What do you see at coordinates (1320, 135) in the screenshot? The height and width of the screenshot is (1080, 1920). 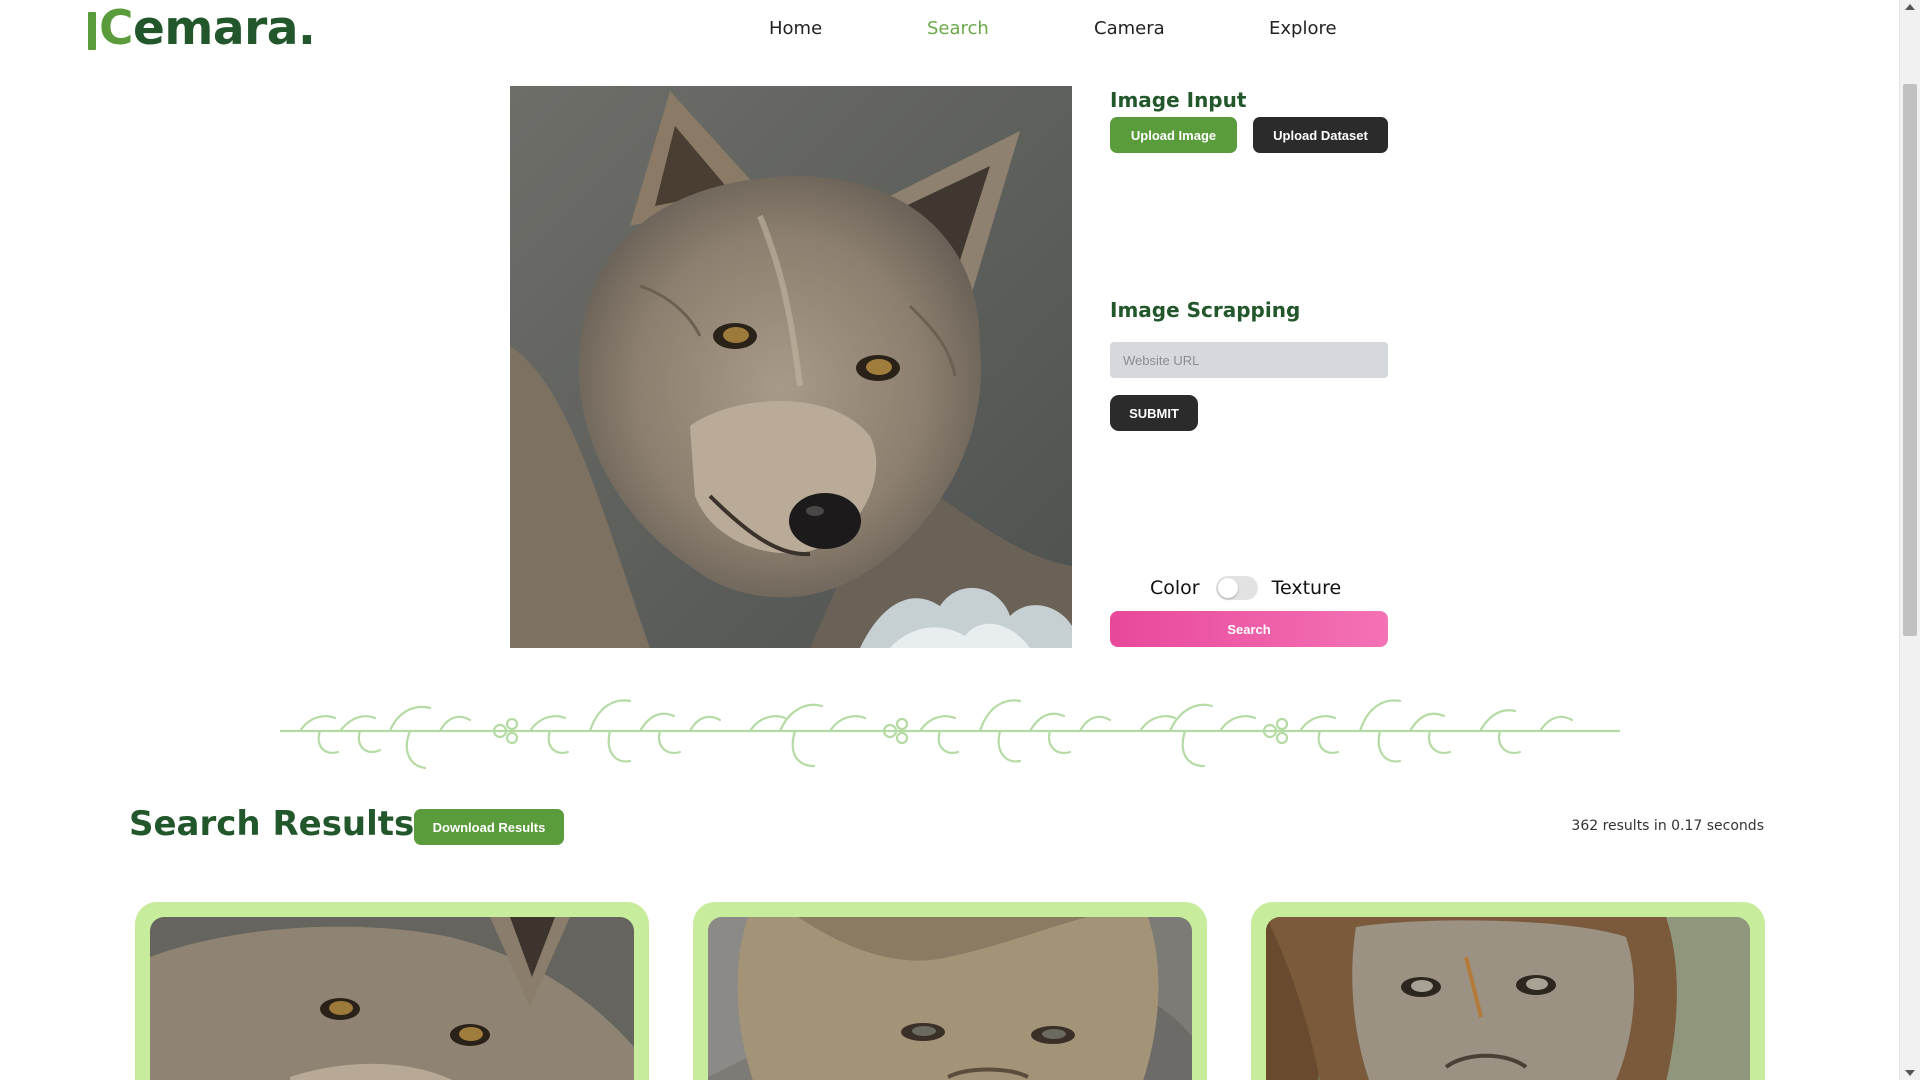 I see `upload-dataset-button: Upload Dataset` at bounding box center [1320, 135].